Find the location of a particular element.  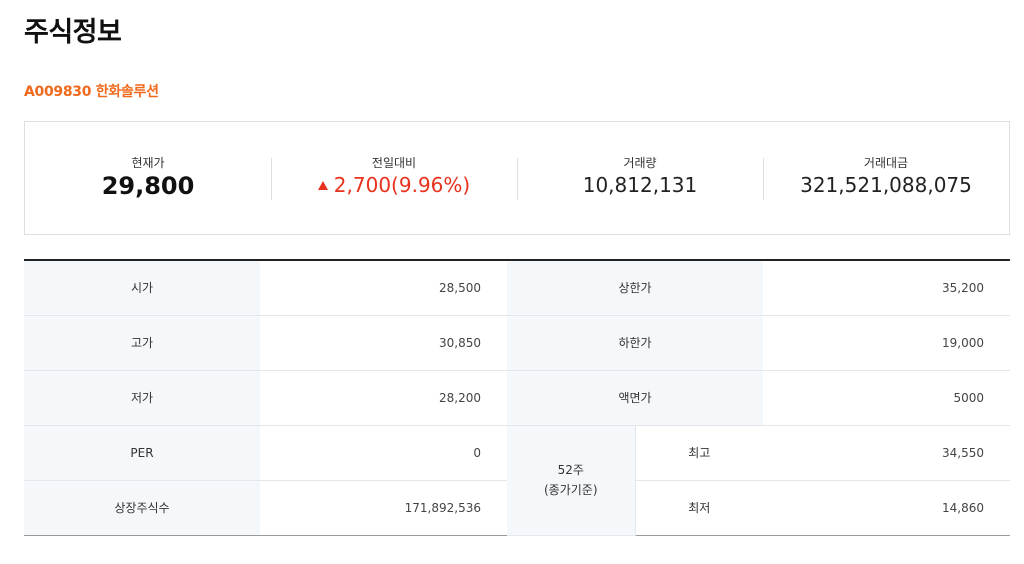

lower-limit-label: 하한가 is located at coordinates (635, 343).